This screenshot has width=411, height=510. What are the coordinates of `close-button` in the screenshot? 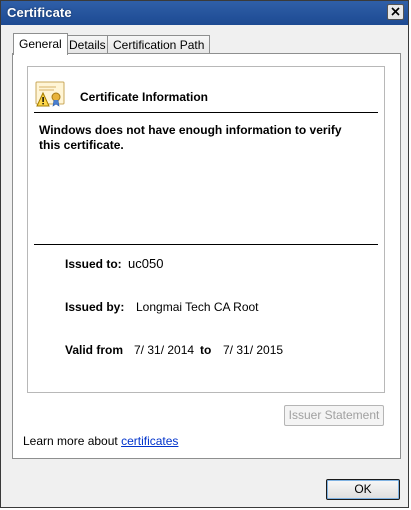 It's located at (395, 12).